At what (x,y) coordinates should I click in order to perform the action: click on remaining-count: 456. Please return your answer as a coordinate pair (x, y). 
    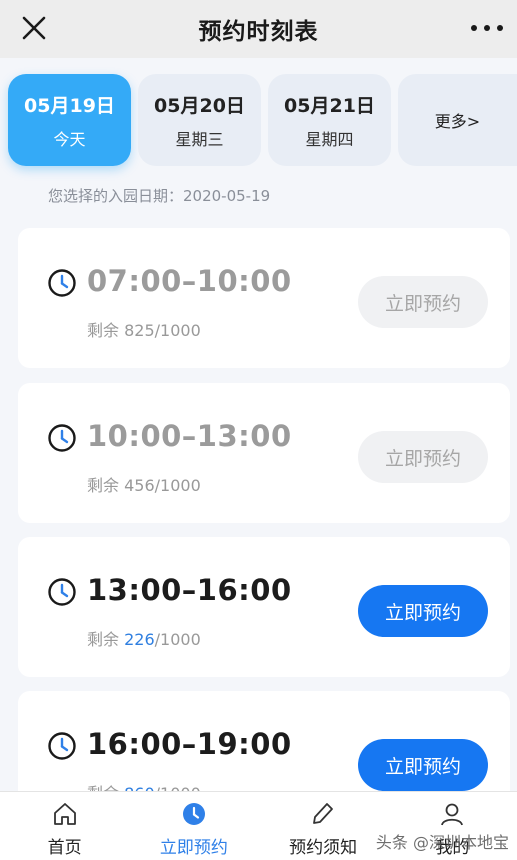
    Looking at the image, I should click on (139, 485).